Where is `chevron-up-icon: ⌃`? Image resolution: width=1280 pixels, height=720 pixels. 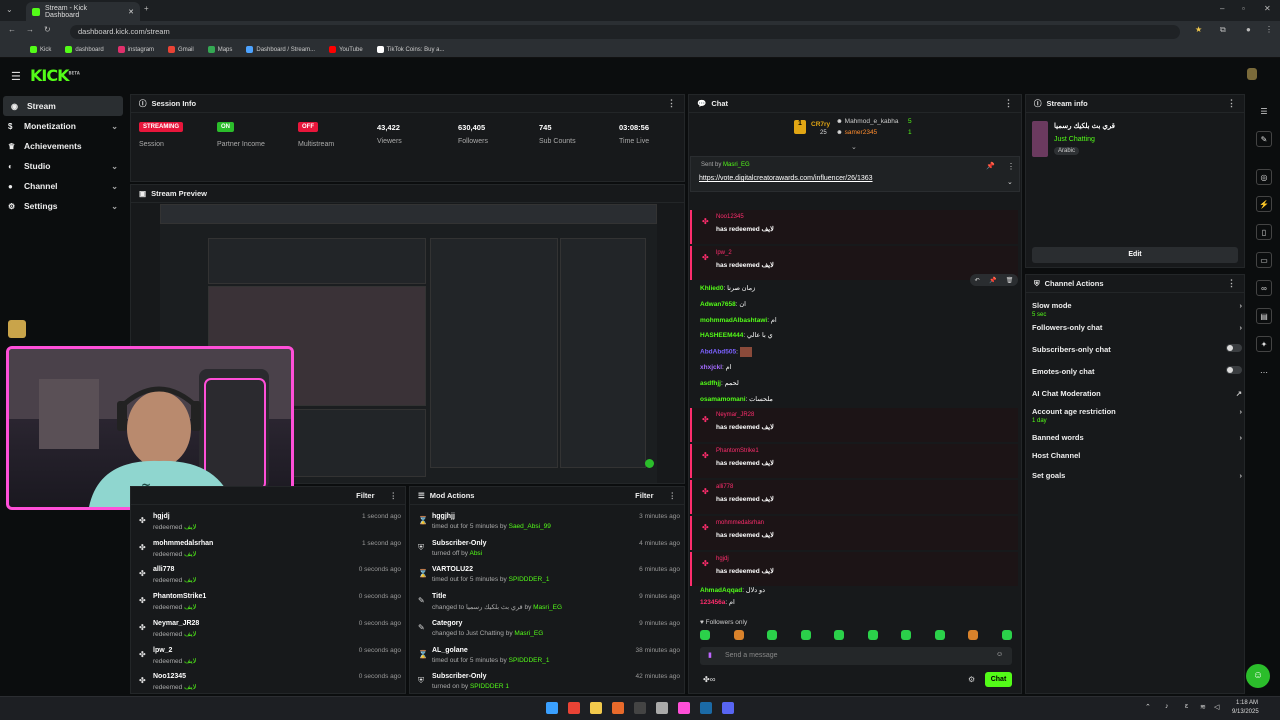
chevron-up-icon: ⌃ is located at coordinates (1148, 707).